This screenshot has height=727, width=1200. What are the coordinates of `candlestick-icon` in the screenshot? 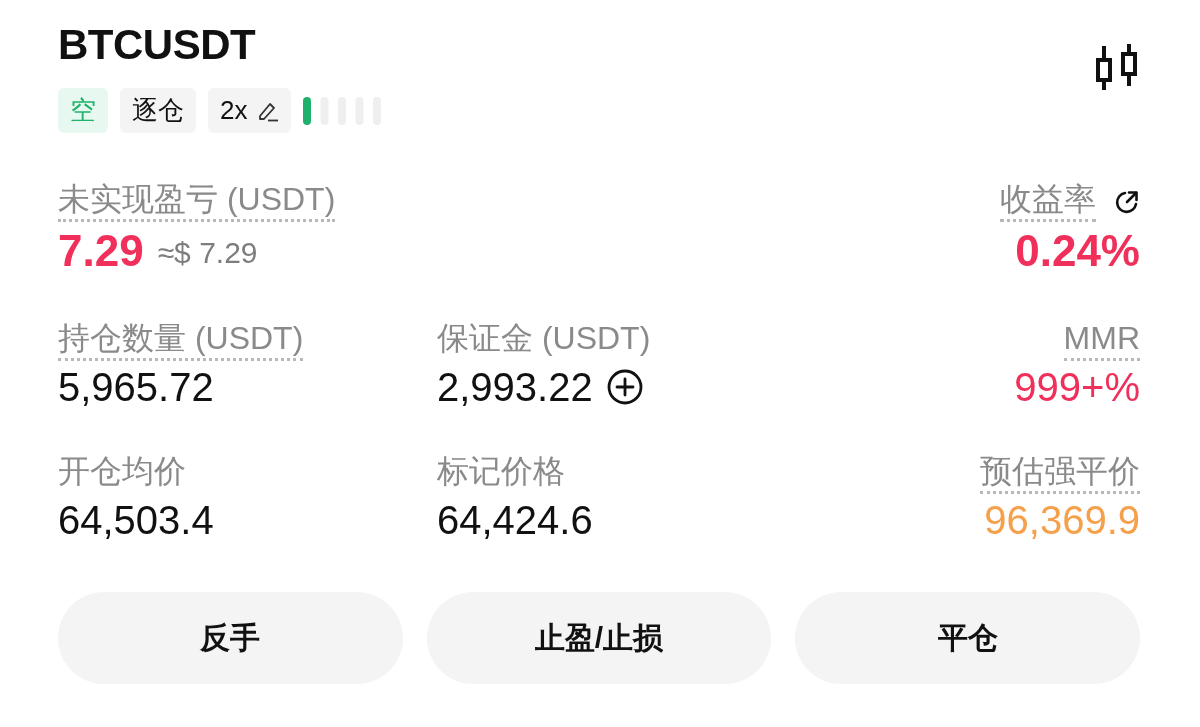 It's located at (1117, 68).